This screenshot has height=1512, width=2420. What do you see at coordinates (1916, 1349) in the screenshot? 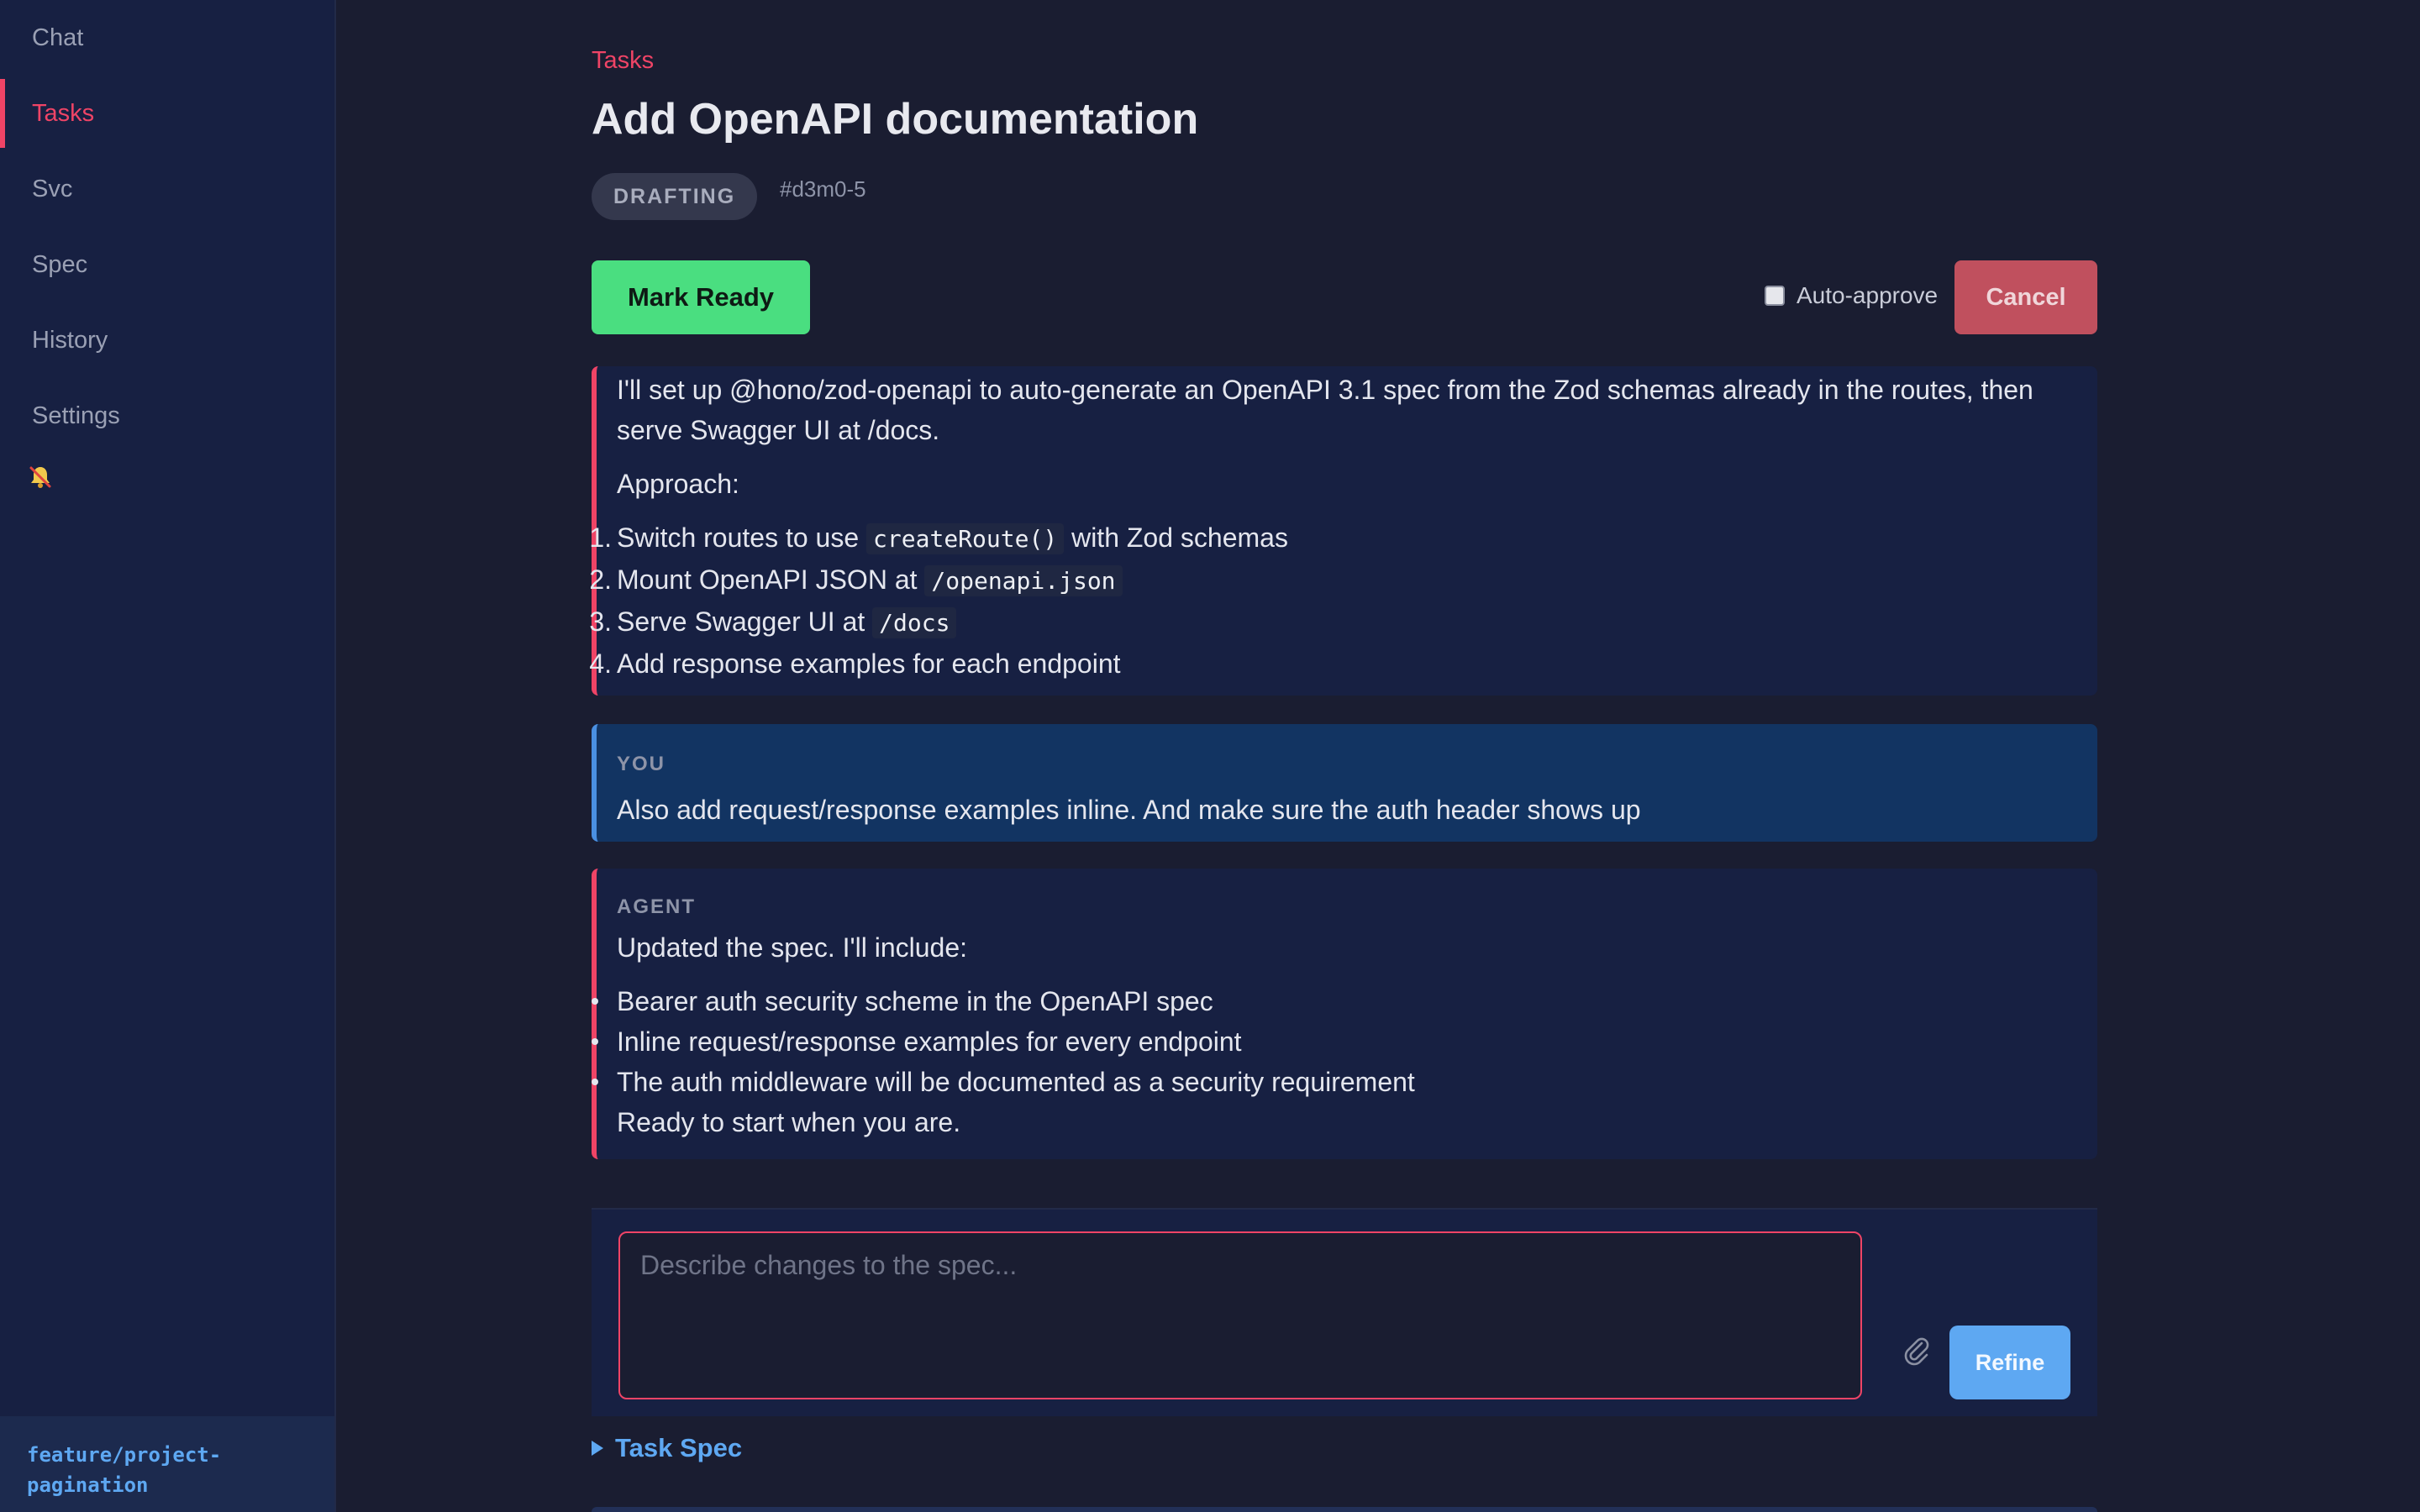
I see `paperclip-icon` at bounding box center [1916, 1349].